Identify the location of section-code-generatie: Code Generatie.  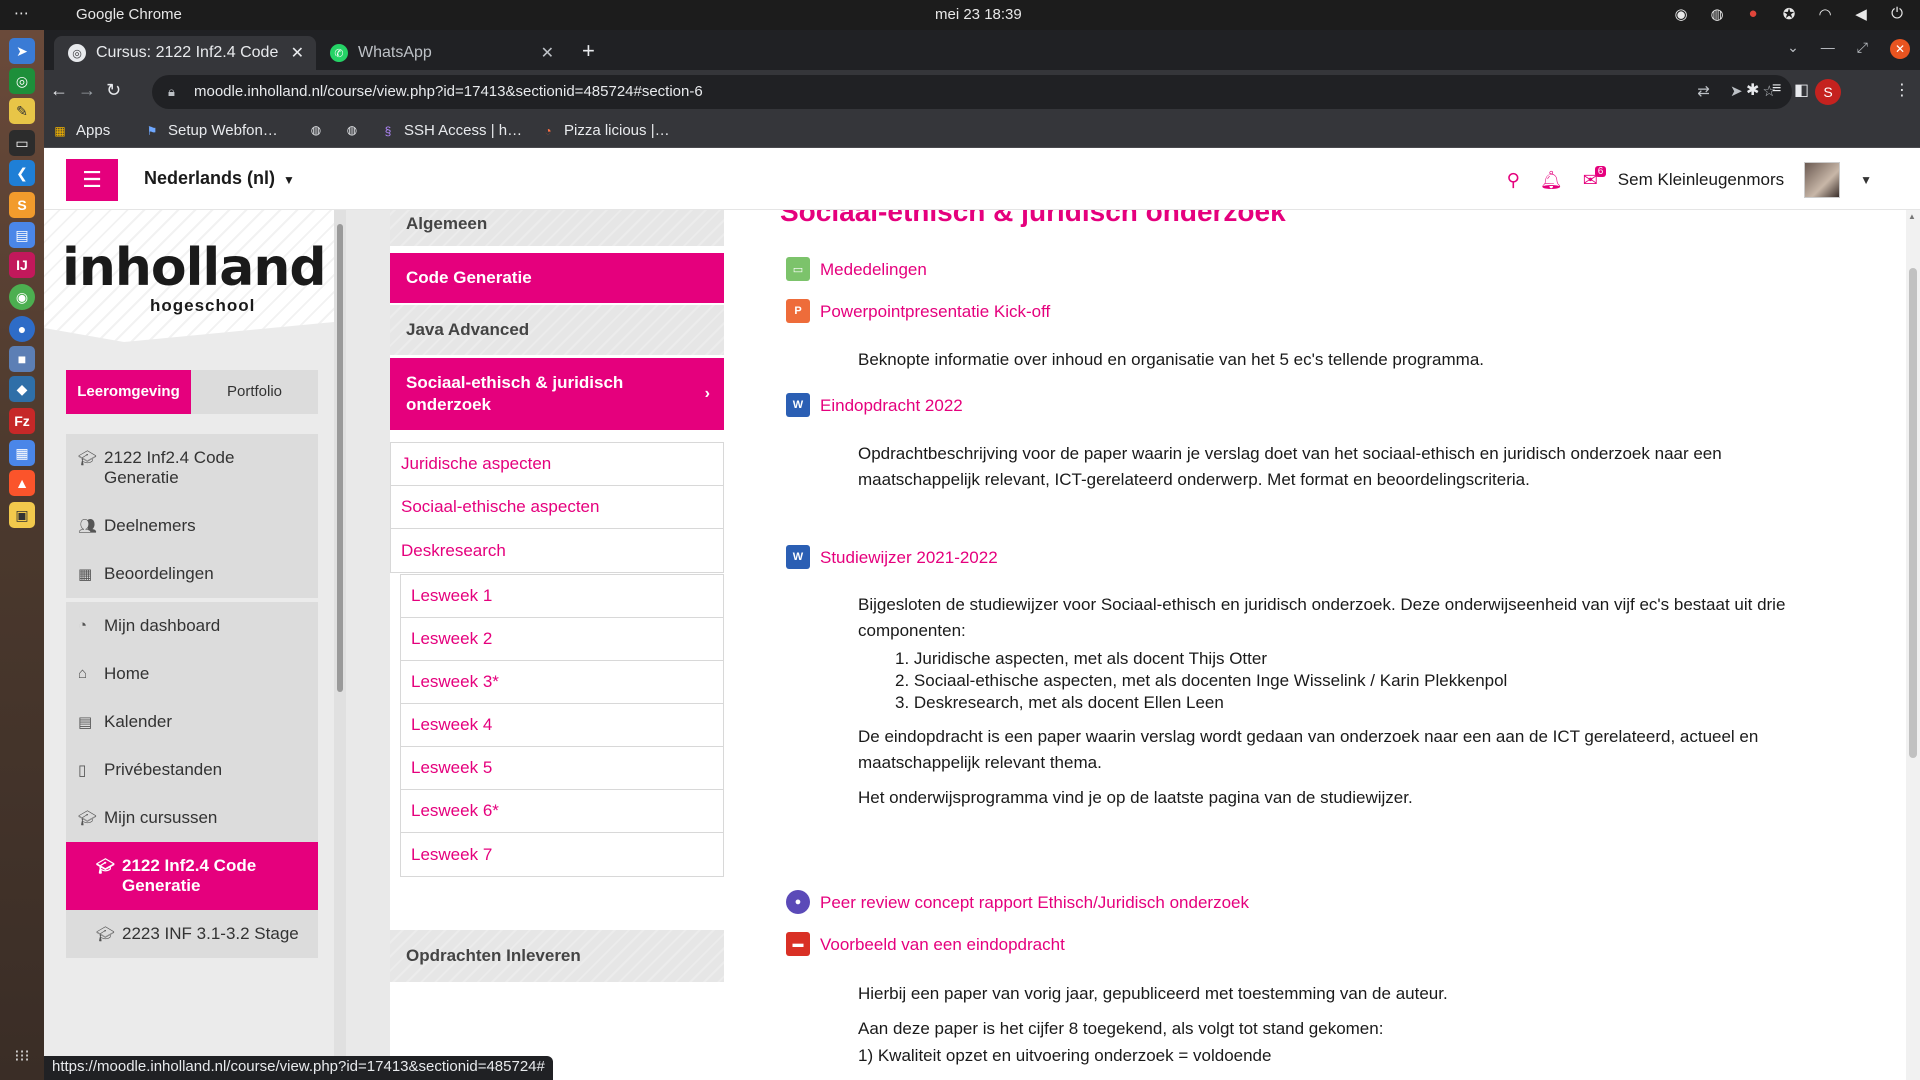
(557, 278).